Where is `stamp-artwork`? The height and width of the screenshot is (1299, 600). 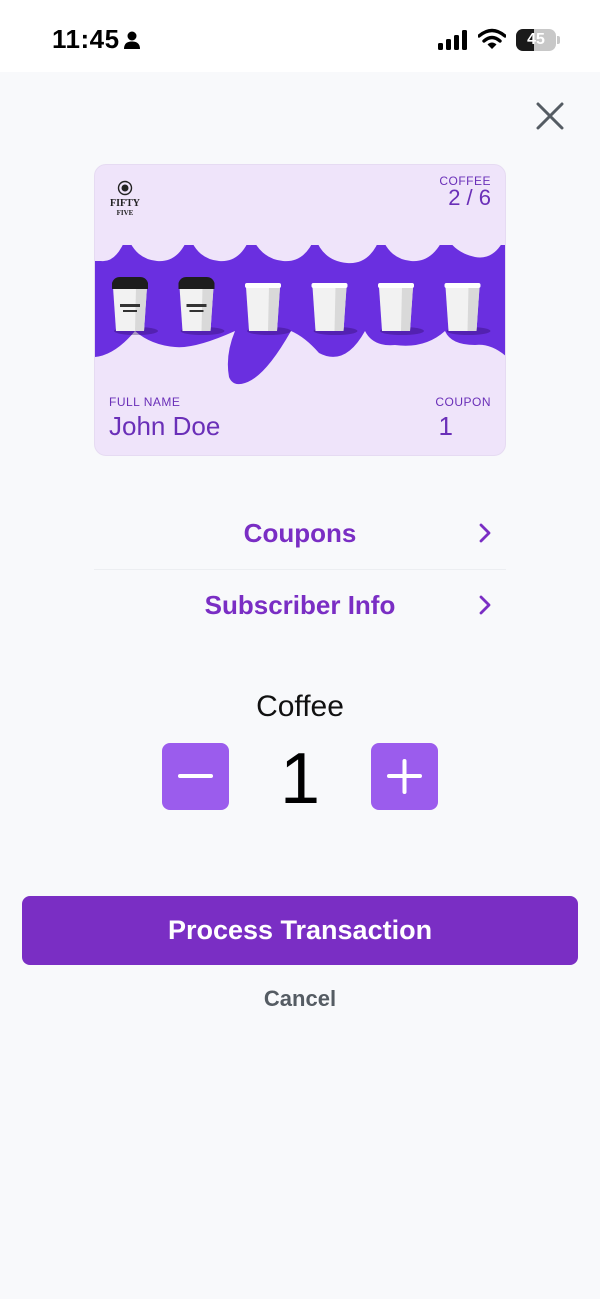 stamp-artwork is located at coordinates (300, 306).